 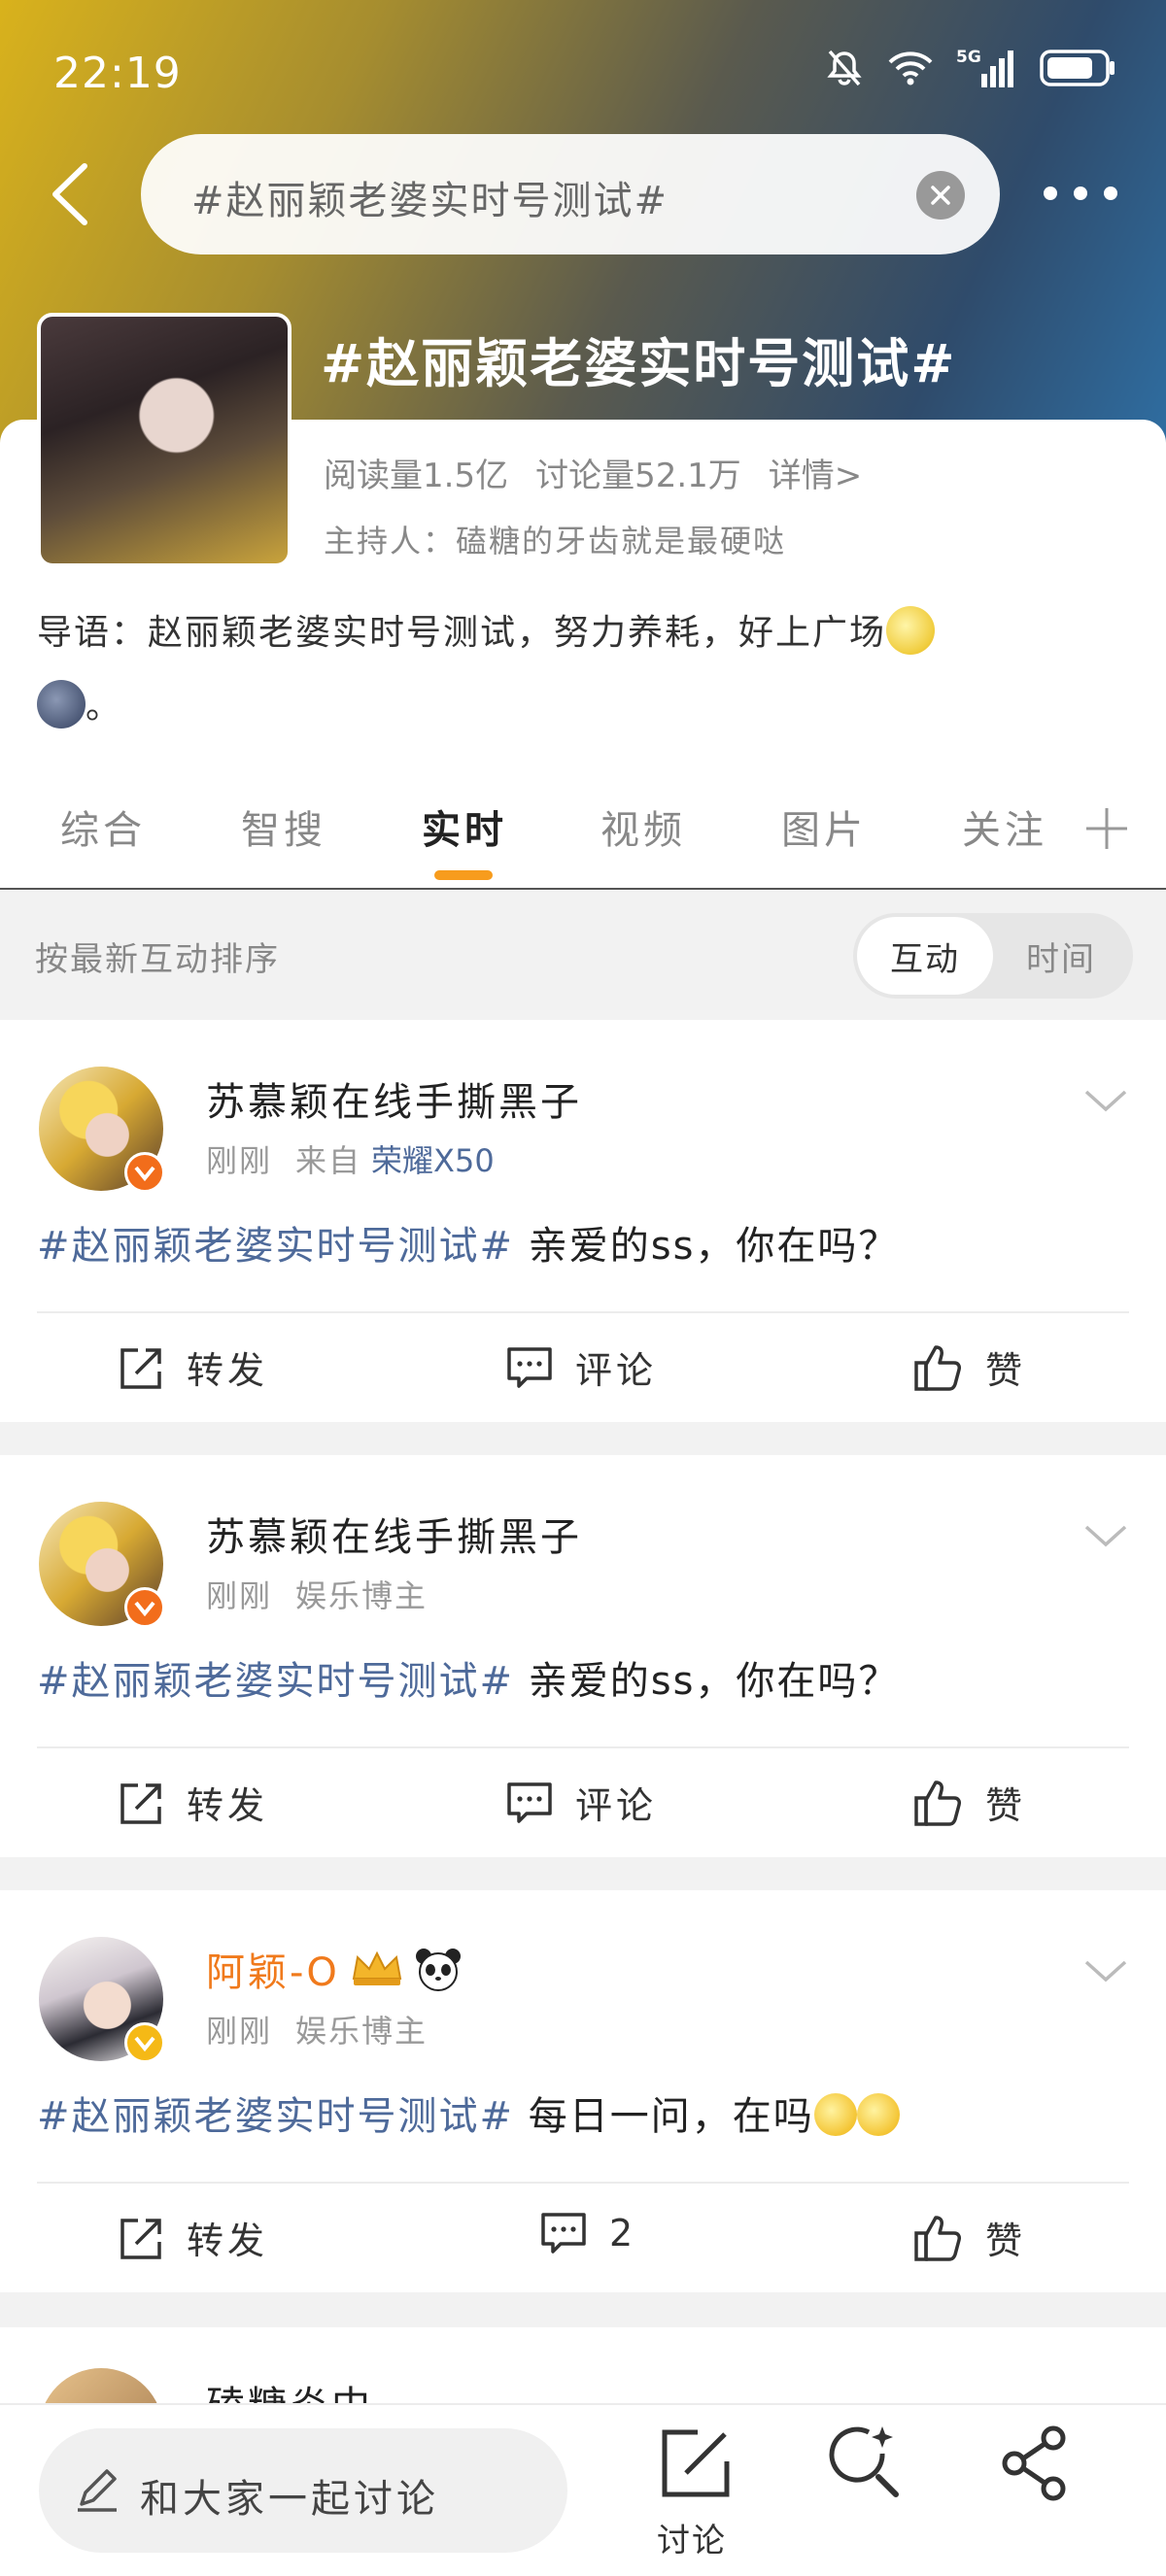 I want to click on tab-bar: 综合 智搜 实时 视频 图片 关注, so click(x=583, y=839).